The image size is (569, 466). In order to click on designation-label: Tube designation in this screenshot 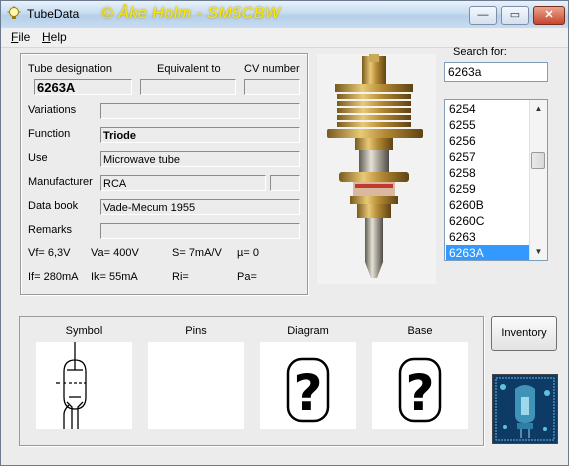, I will do `click(70, 69)`.